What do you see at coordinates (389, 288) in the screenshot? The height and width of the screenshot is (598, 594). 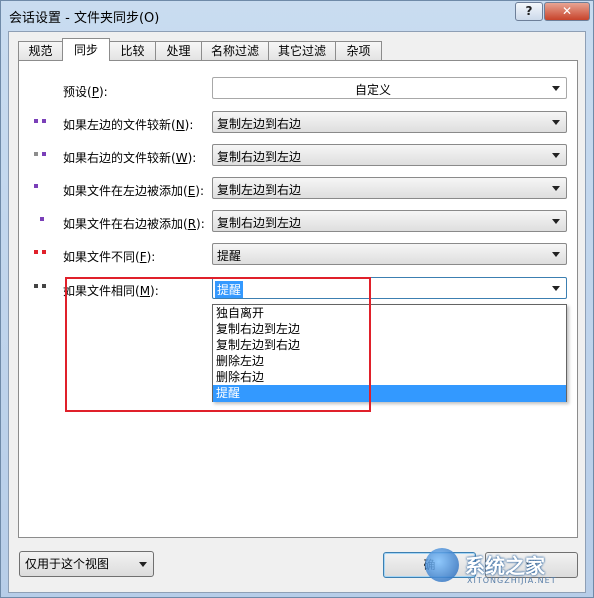 I see `same-select: 提醒` at bounding box center [389, 288].